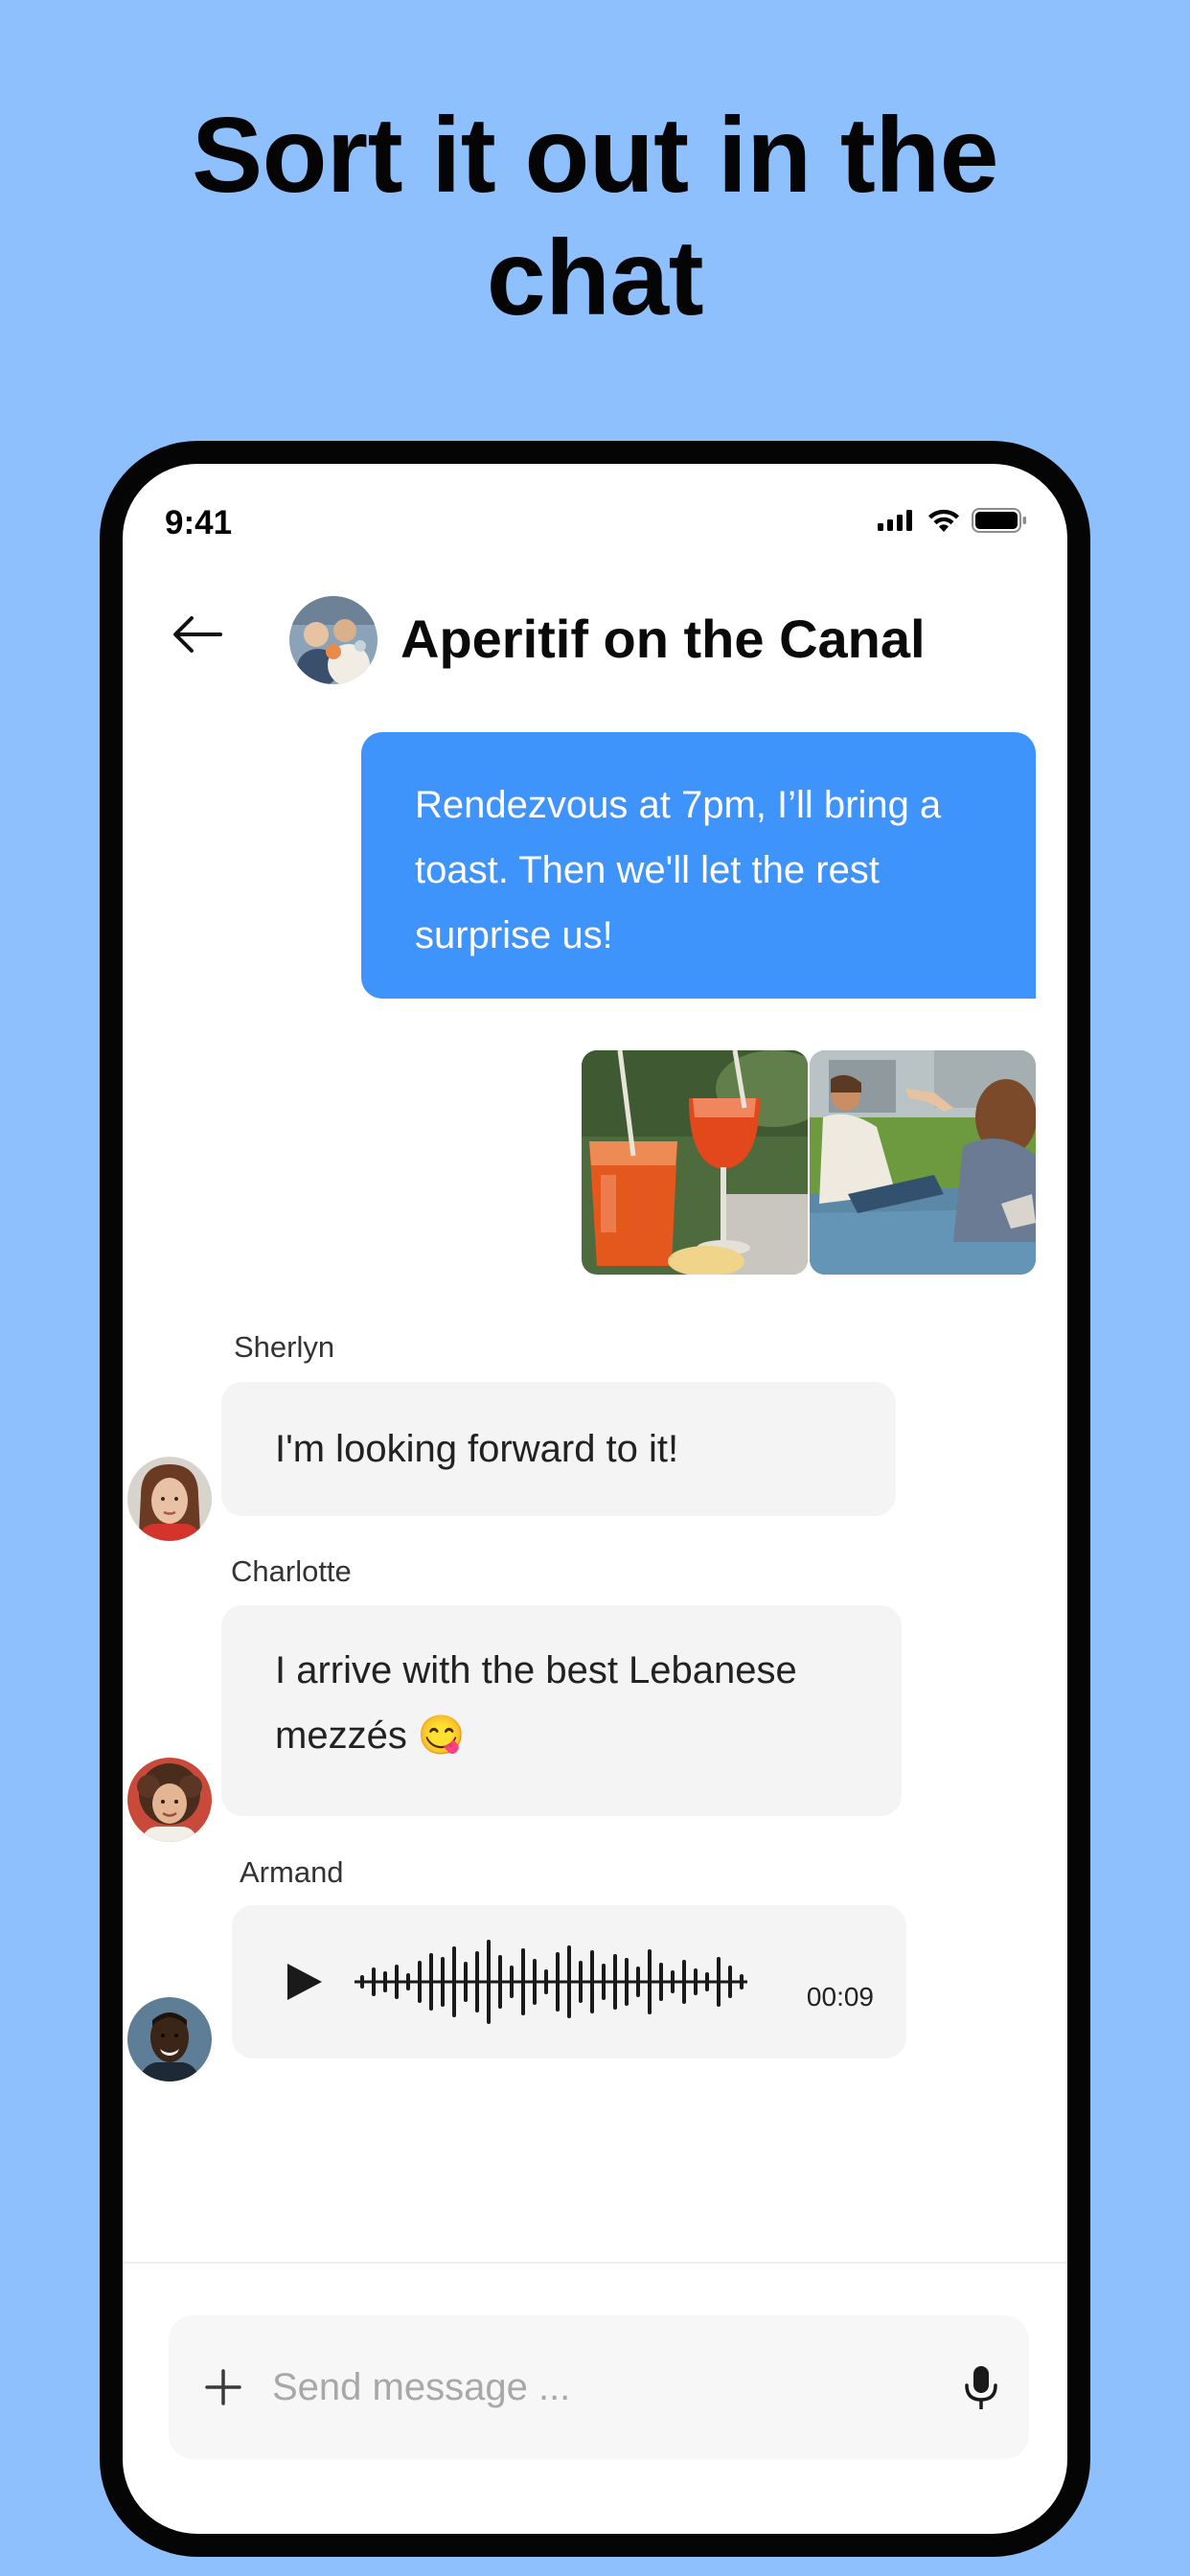  I want to click on wifi-icon, so click(944, 520).